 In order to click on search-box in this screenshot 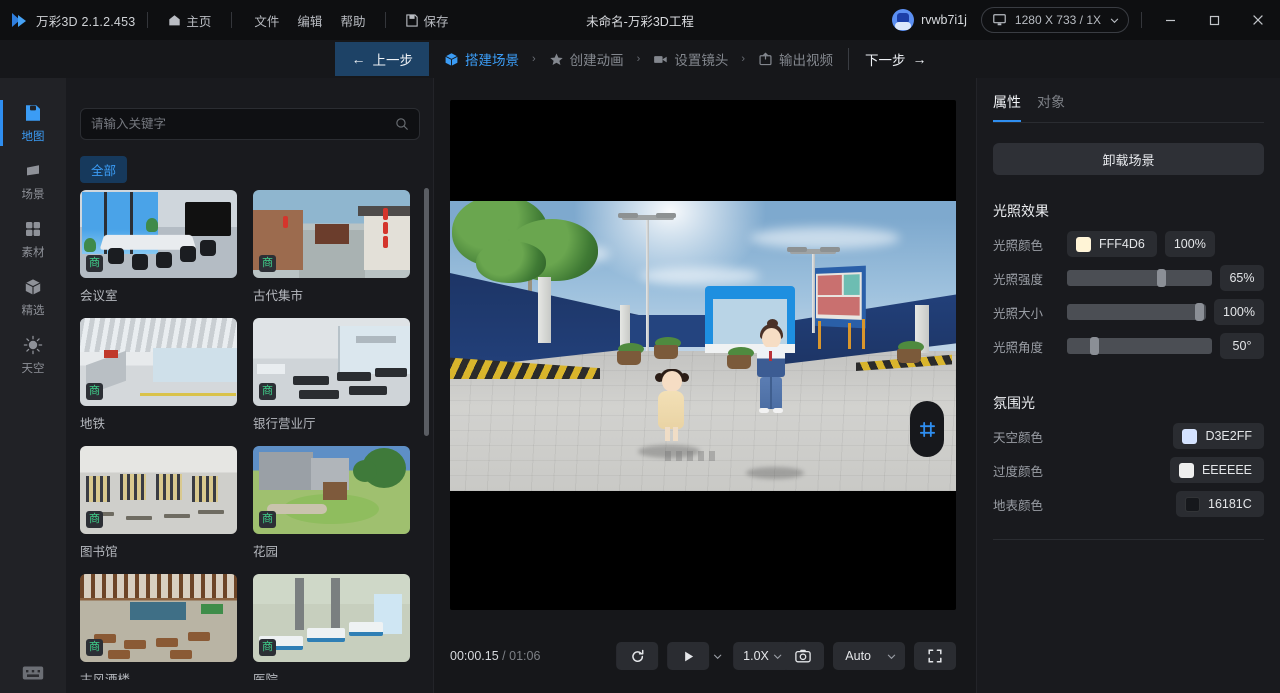, I will do `click(250, 124)`.